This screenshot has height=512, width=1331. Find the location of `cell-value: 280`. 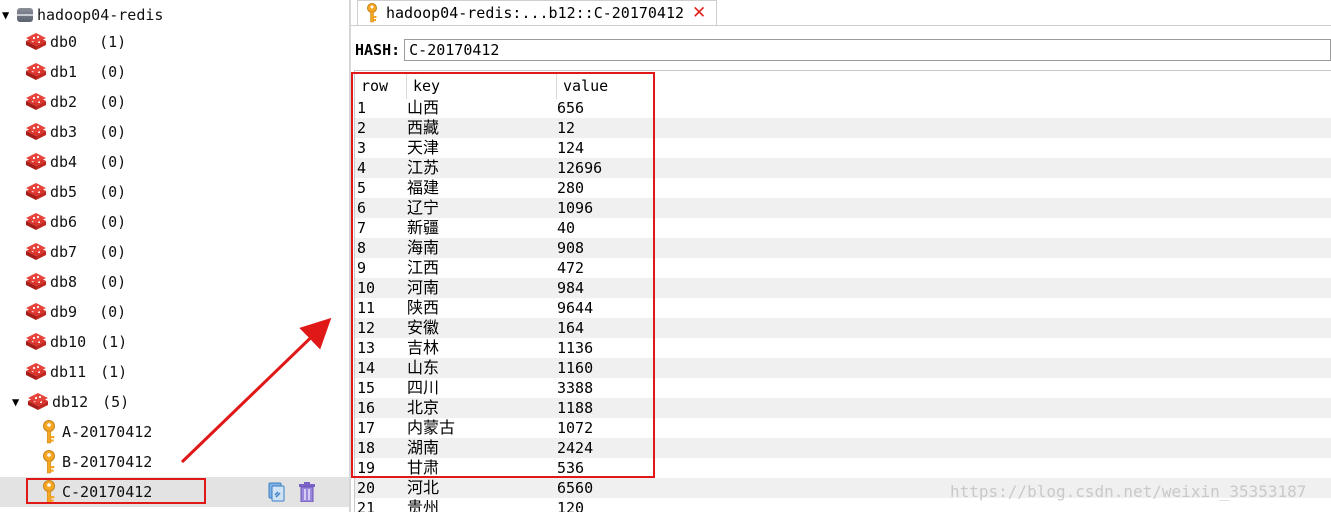

cell-value: 280 is located at coordinates (571, 188).